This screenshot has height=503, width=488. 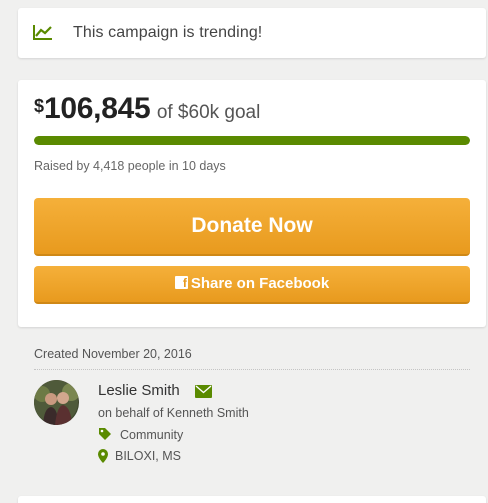 I want to click on tag-icon, so click(x=105, y=434).